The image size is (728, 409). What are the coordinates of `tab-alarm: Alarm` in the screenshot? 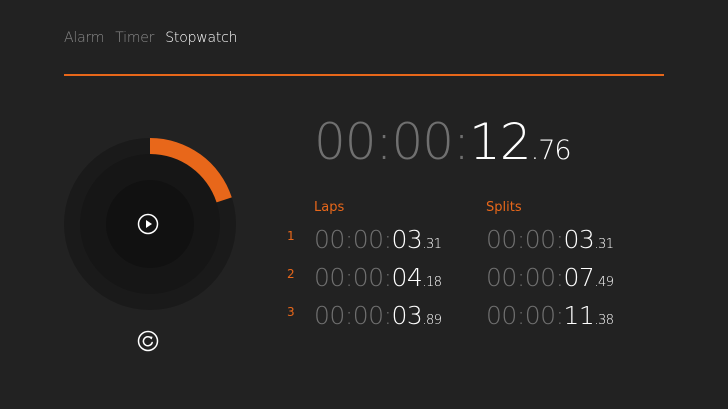 It's located at (84, 38).